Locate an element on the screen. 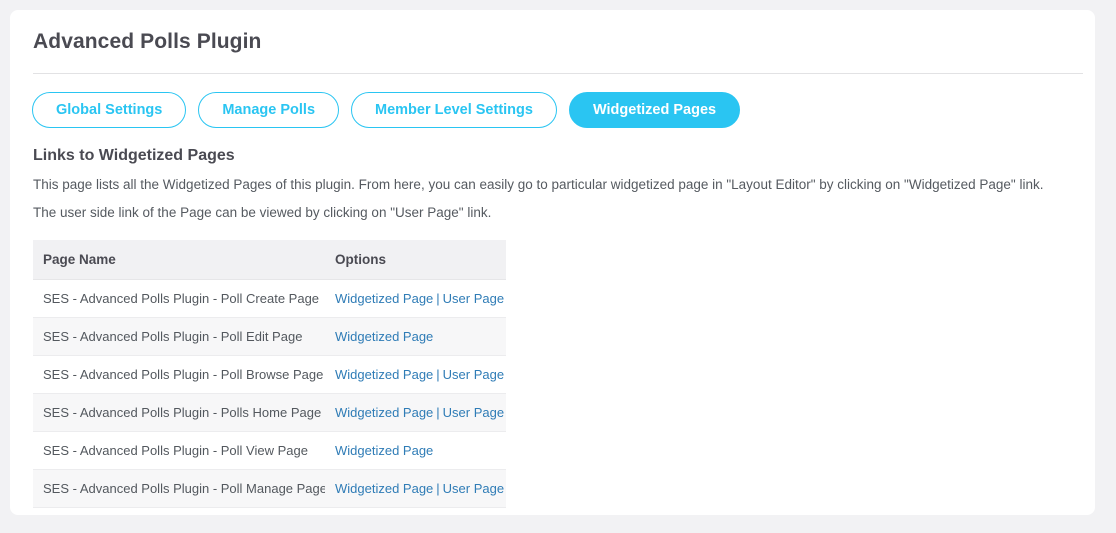 The image size is (1116, 533). tab-member-level-settings: Member Level Settings is located at coordinates (454, 110).